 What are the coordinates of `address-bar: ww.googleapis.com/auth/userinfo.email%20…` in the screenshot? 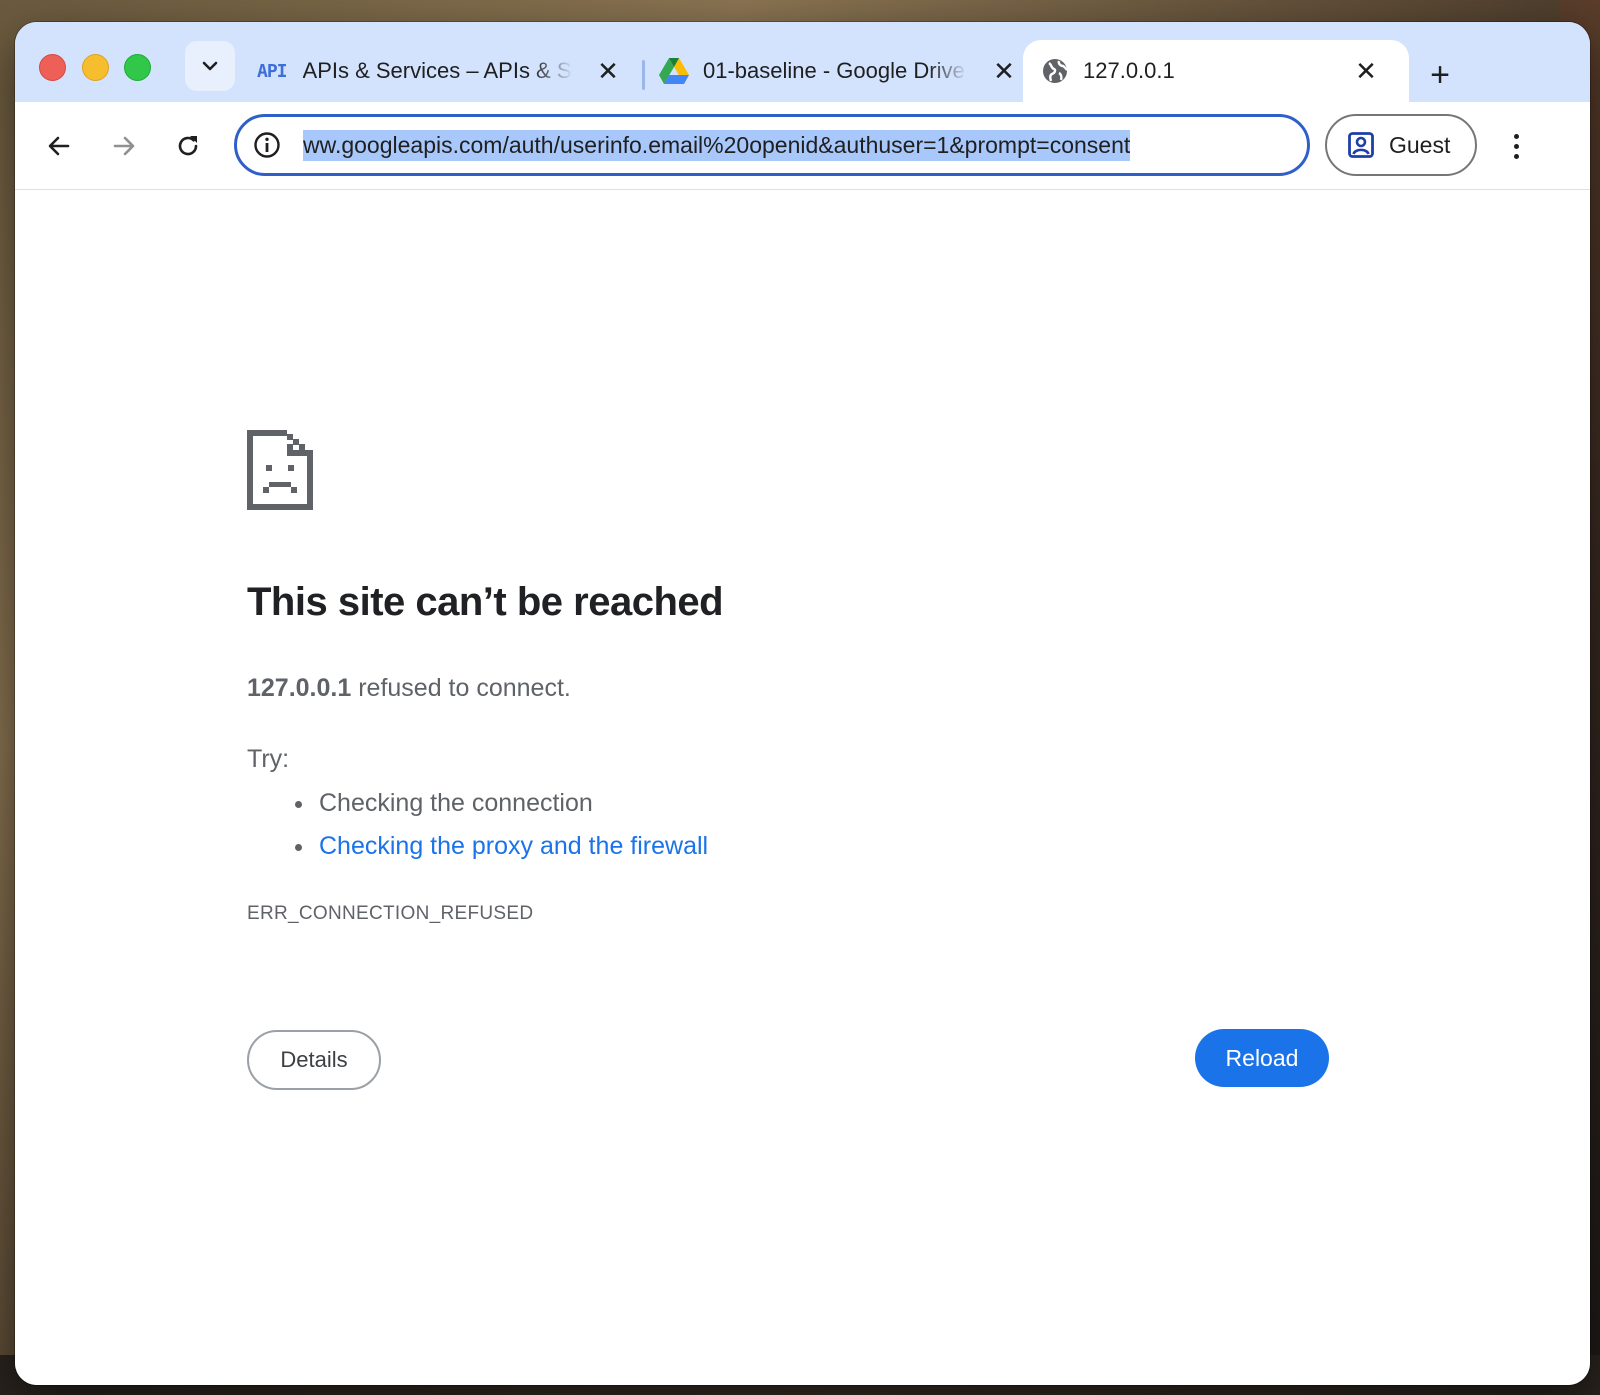 It's located at (772, 145).